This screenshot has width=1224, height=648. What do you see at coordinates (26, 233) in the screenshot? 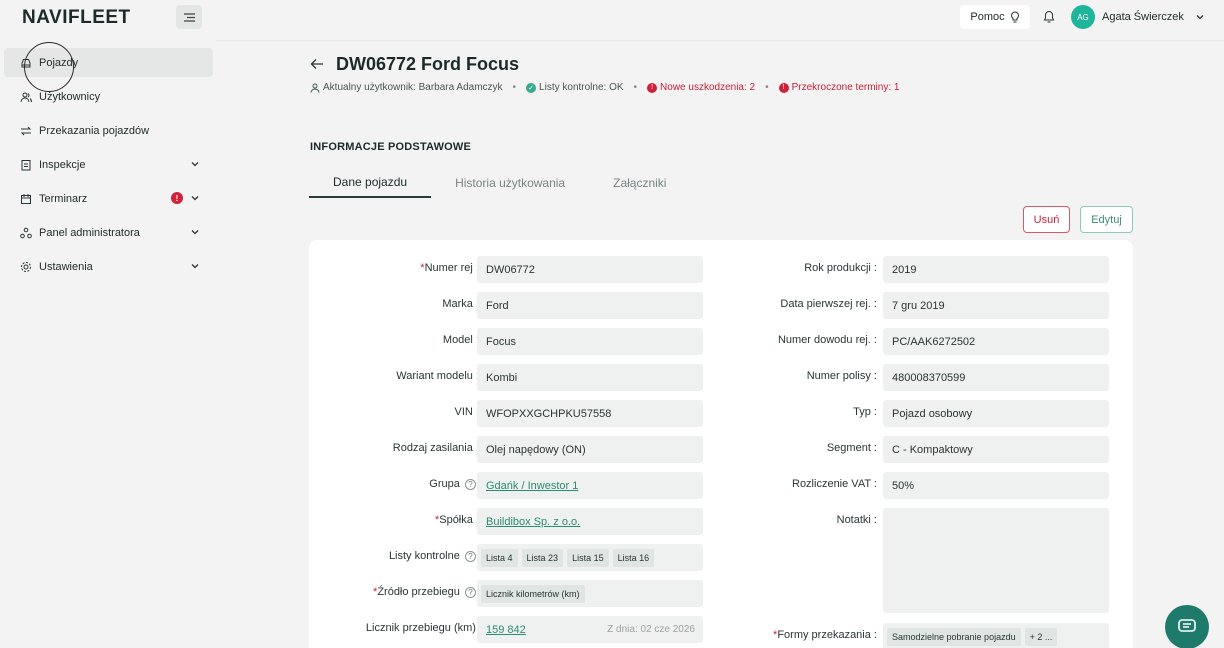
I see `admin-icon` at bounding box center [26, 233].